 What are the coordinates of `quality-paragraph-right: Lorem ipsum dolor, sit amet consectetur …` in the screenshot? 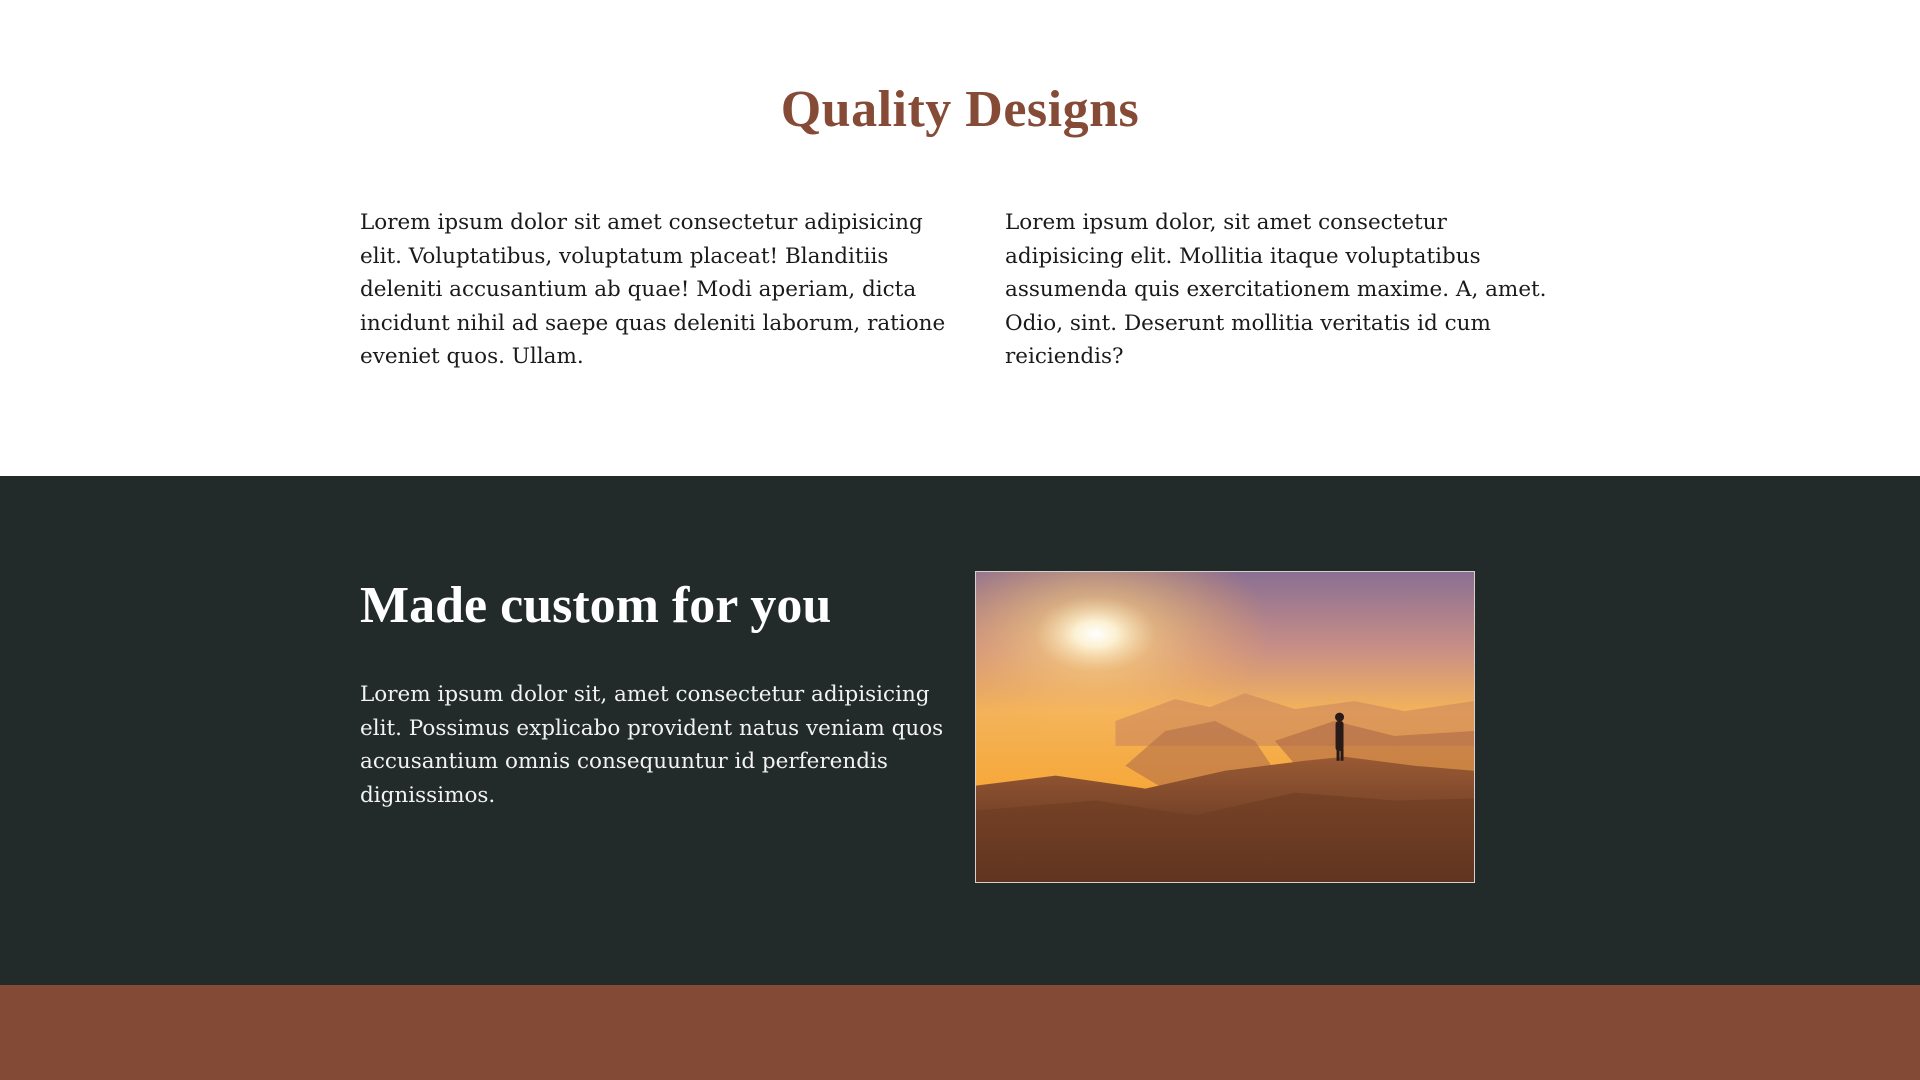 It's located at (1276, 290).